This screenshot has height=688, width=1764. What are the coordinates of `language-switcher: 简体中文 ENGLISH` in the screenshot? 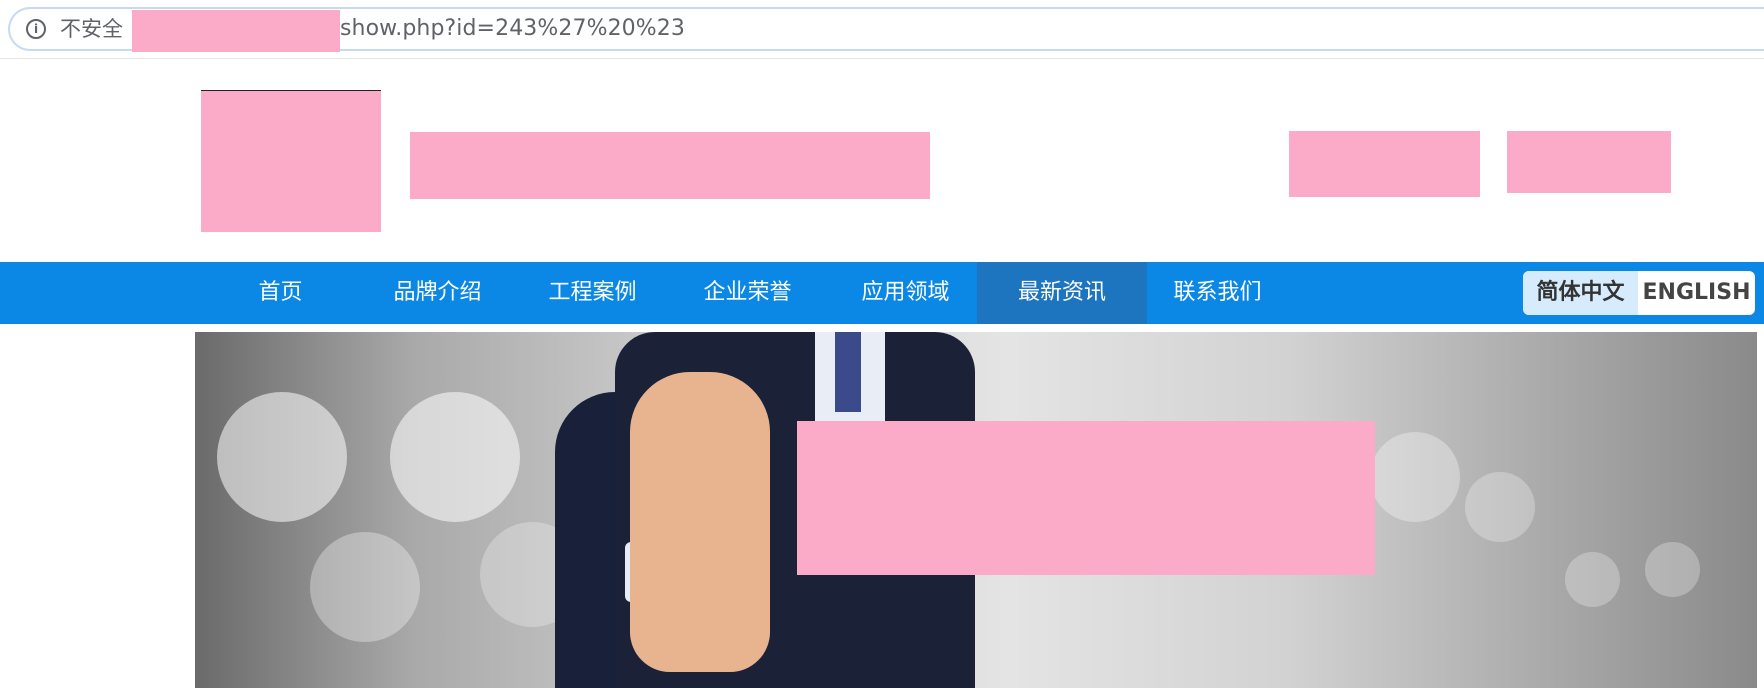 It's located at (1639, 293).